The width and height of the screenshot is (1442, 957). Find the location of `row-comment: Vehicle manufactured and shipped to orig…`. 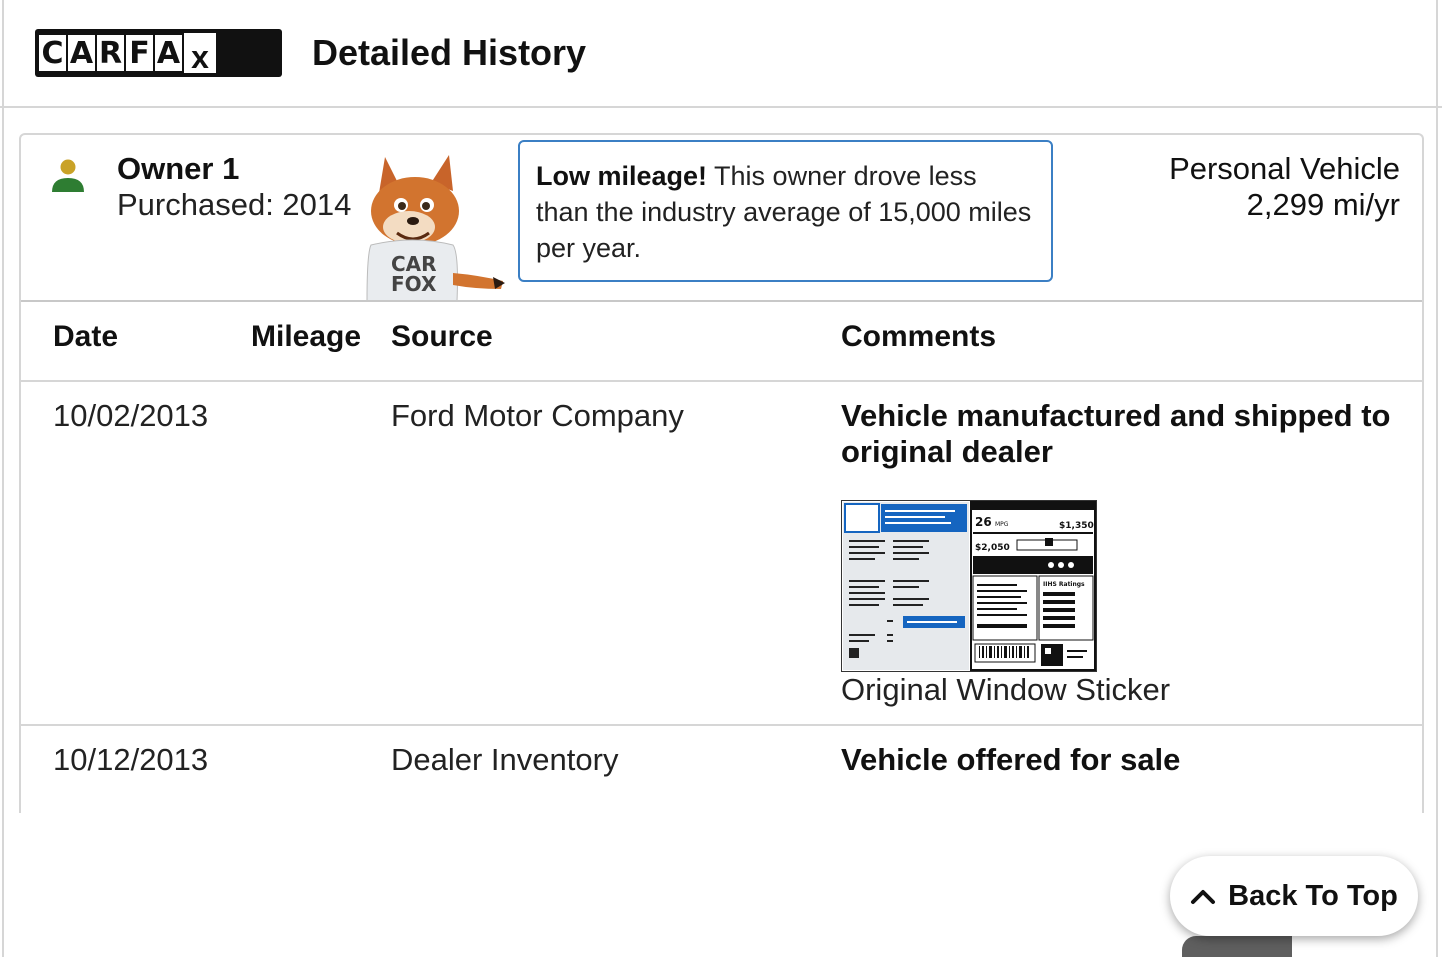

row-comment: Vehicle manufactured and shipped to orig… is located at coordinates (1116, 433).